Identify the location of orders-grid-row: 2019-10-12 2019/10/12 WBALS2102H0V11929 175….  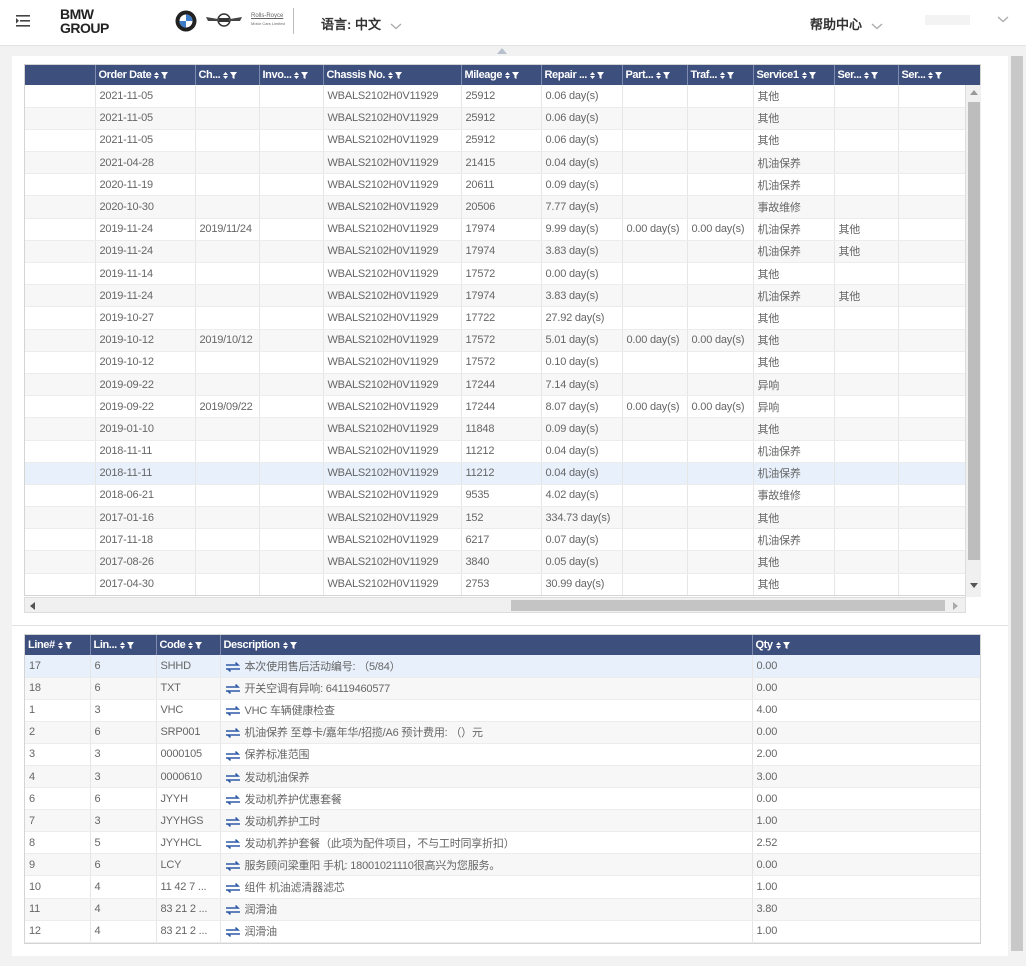
(502, 340).